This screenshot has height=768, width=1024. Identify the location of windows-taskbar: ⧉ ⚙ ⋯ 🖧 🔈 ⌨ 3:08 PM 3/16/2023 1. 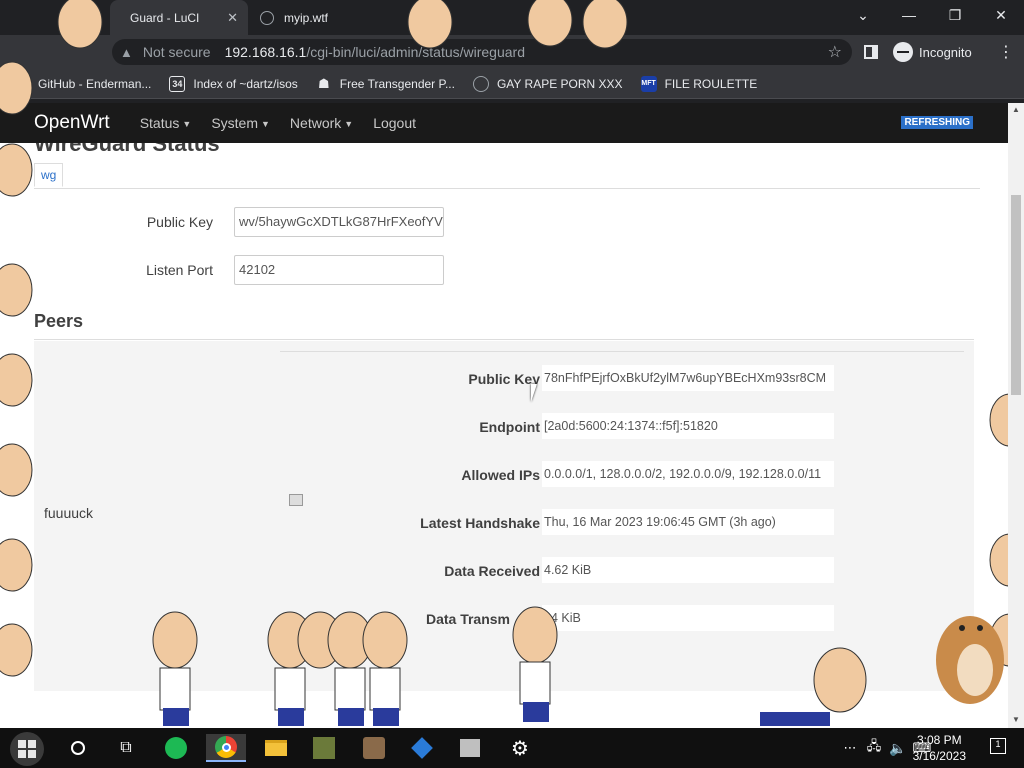
(512, 748).